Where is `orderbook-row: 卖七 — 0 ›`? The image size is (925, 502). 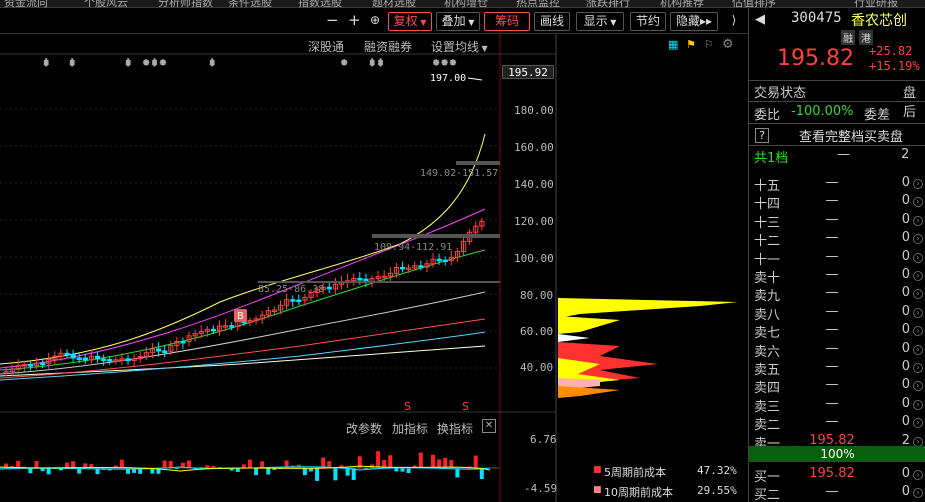 orderbook-row: 卖七 — 0 › is located at coordinates (837, 331).